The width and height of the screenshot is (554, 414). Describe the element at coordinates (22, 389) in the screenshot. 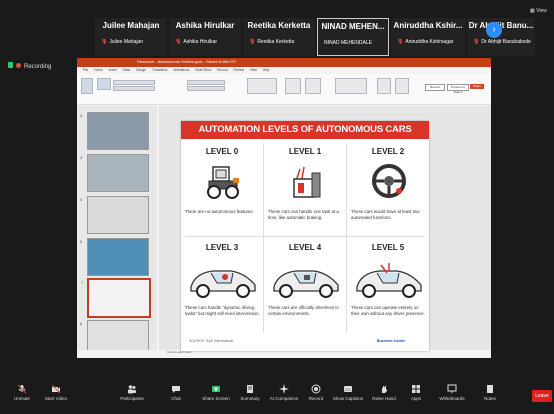

I see `microphone-muted-icon` at that location.